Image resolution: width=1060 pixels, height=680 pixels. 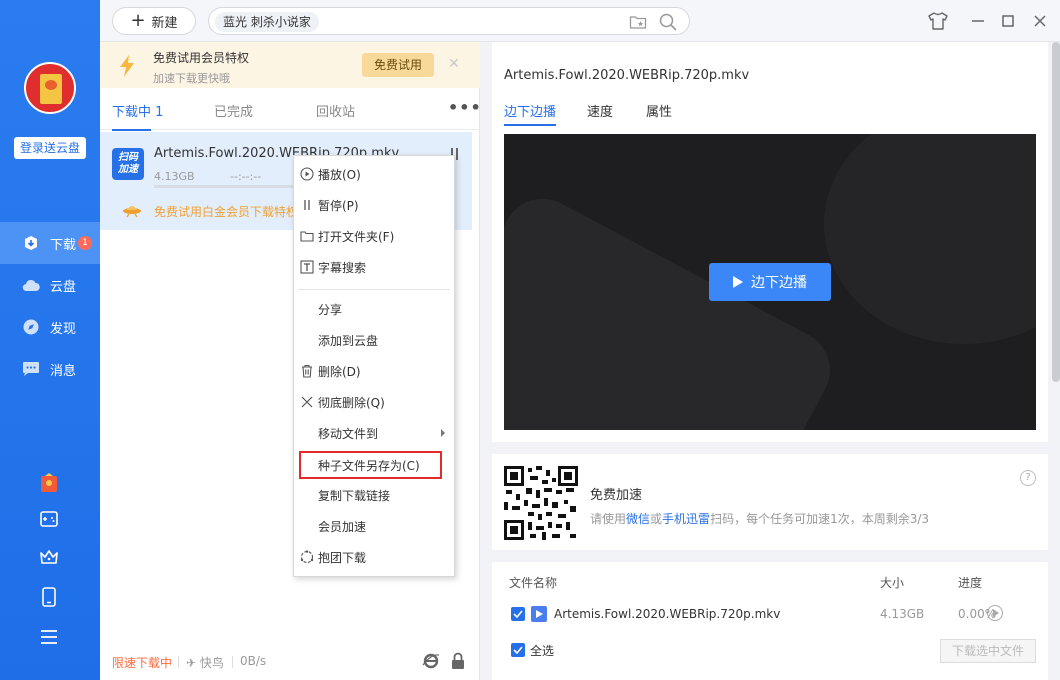 What do you see at coordinates (246, 176) in the screenshot?
I see `download-eta: --:--:--` at bounding box center [246, 176].